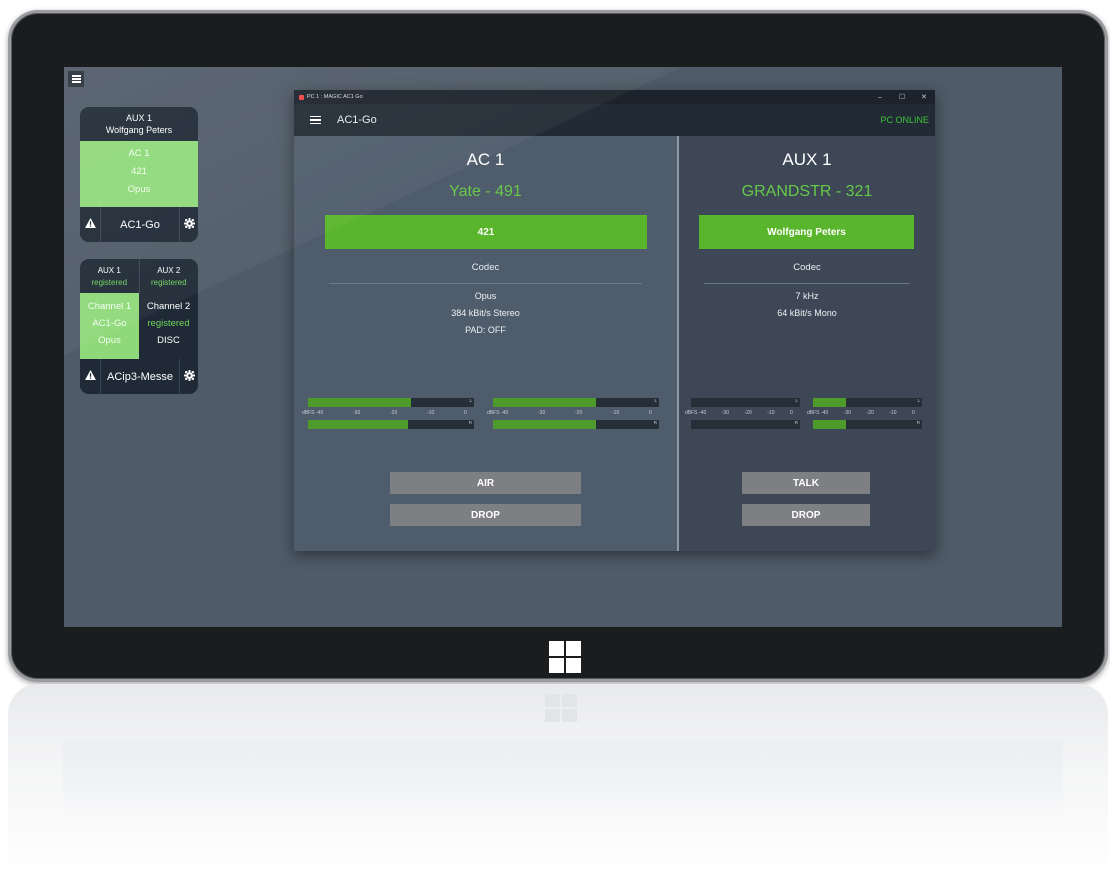  I want to click on screen-reflection, so click(563, 779).